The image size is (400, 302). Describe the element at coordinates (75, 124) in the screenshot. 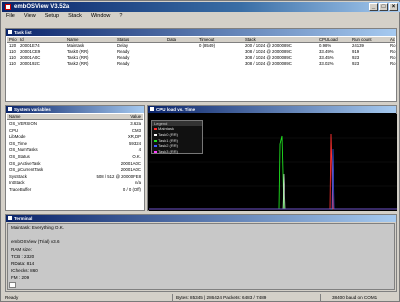

I see `list-item: OS_VERSION 3.62a` at that location.